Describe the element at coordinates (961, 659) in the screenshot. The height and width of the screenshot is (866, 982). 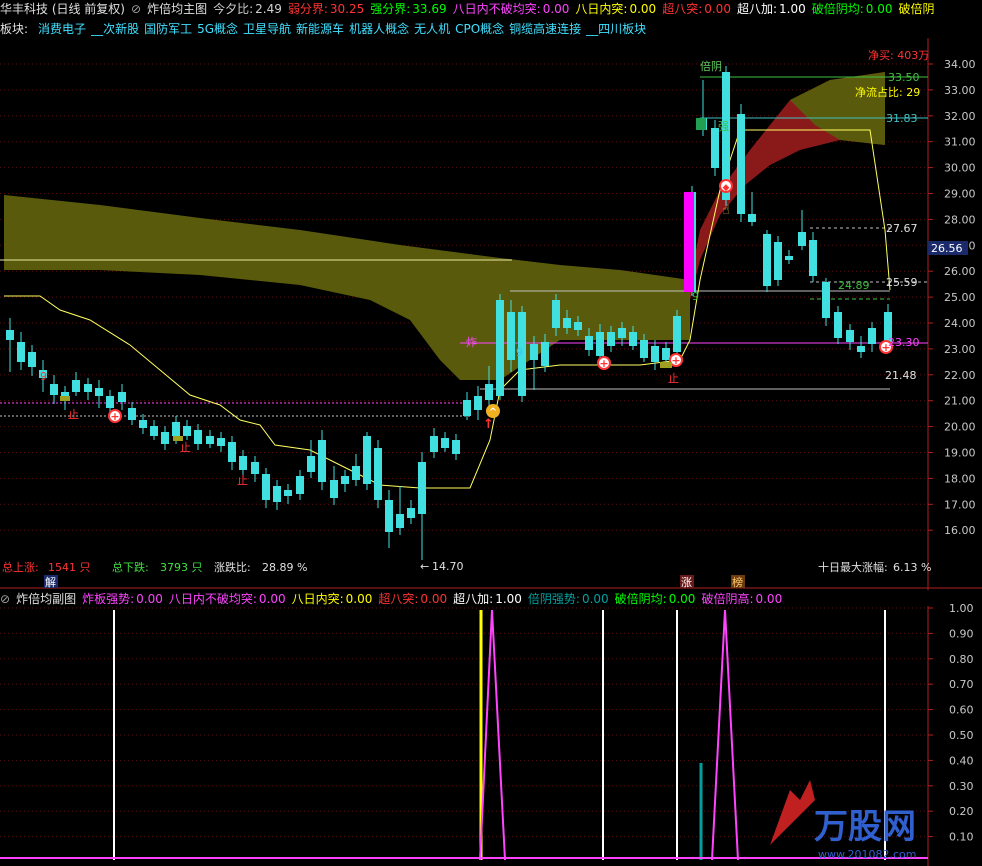
I see `sub-tick-label: 0.80` at that location.